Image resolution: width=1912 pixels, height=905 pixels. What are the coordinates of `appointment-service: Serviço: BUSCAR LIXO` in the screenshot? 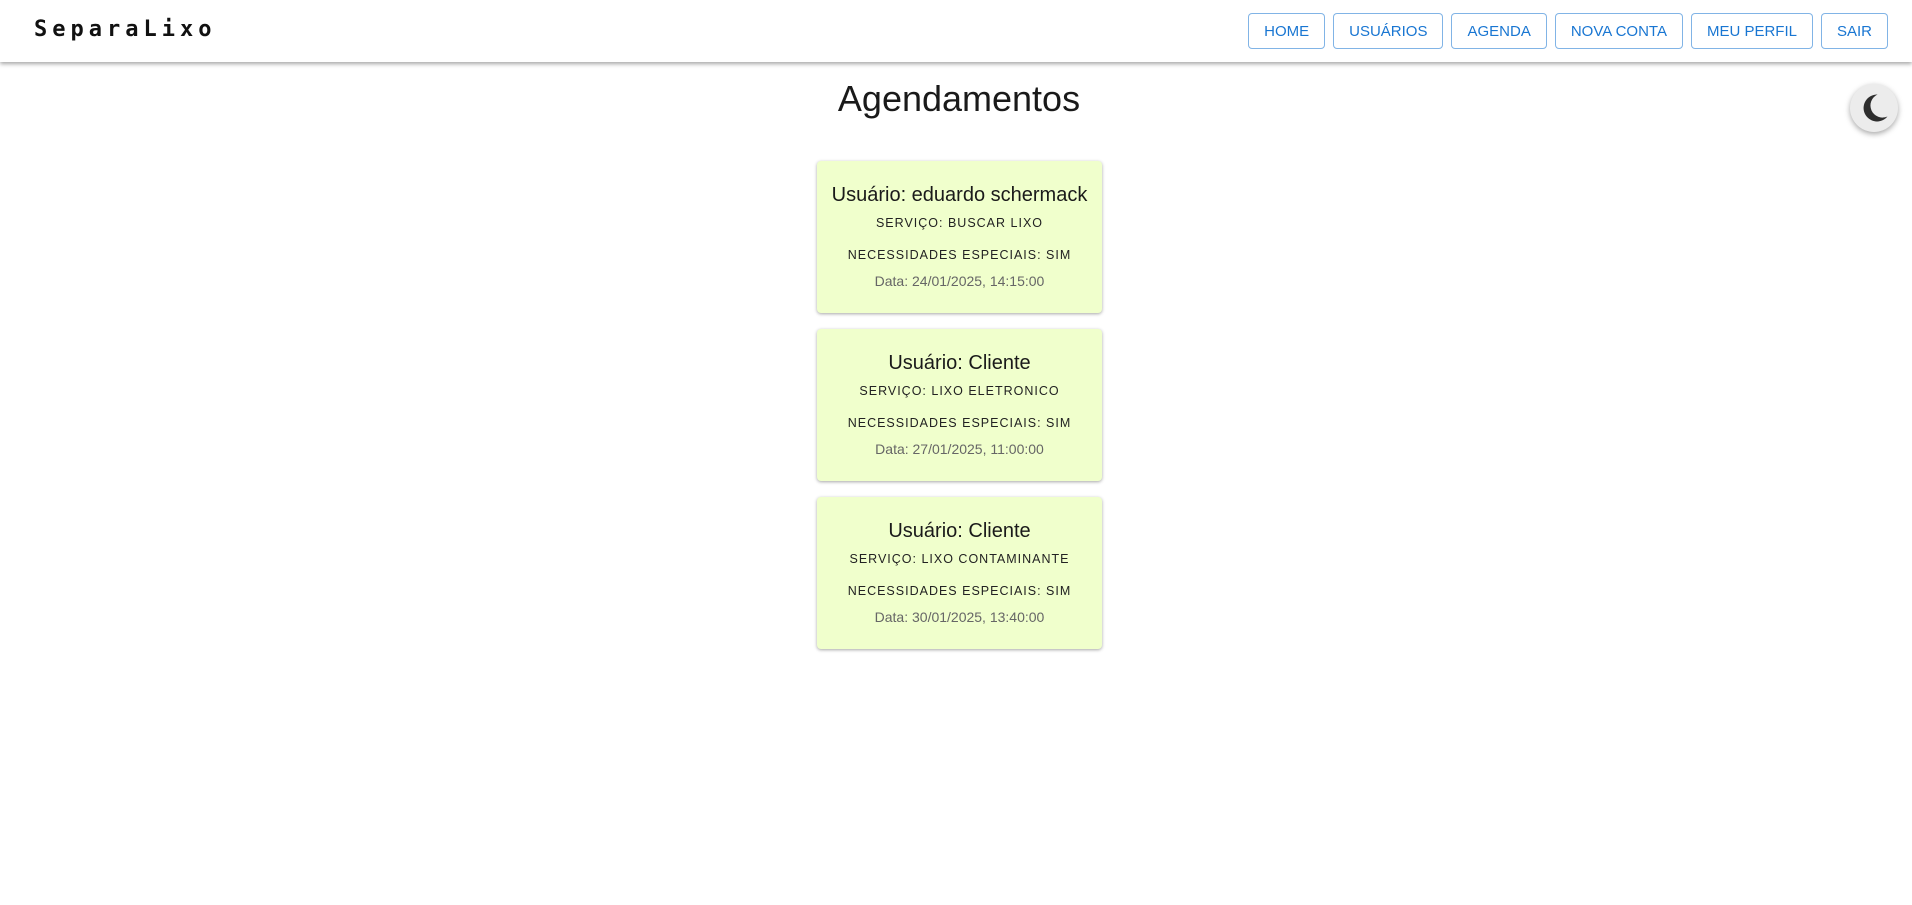 It's located at (959, 223).